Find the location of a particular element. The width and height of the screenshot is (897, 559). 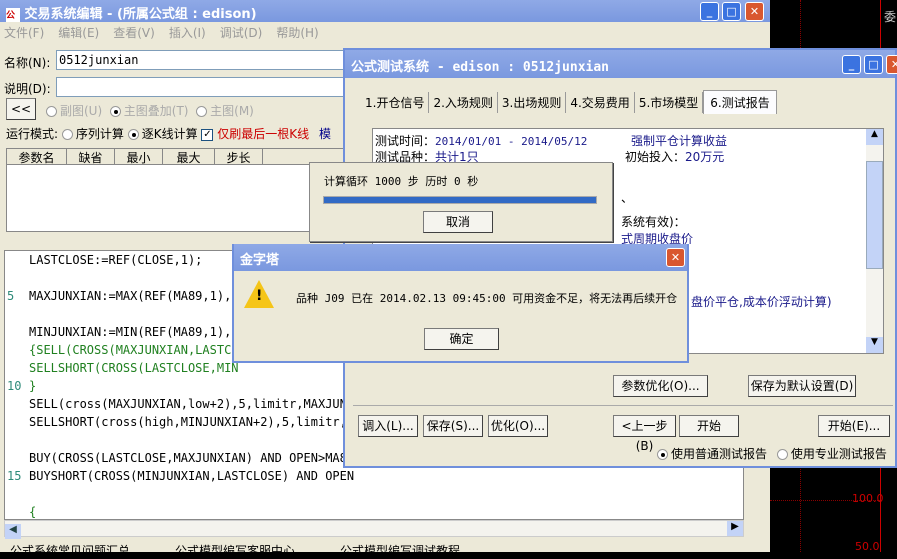

prev-step-button: <上一步(B) is located at coordinates (644, 434).